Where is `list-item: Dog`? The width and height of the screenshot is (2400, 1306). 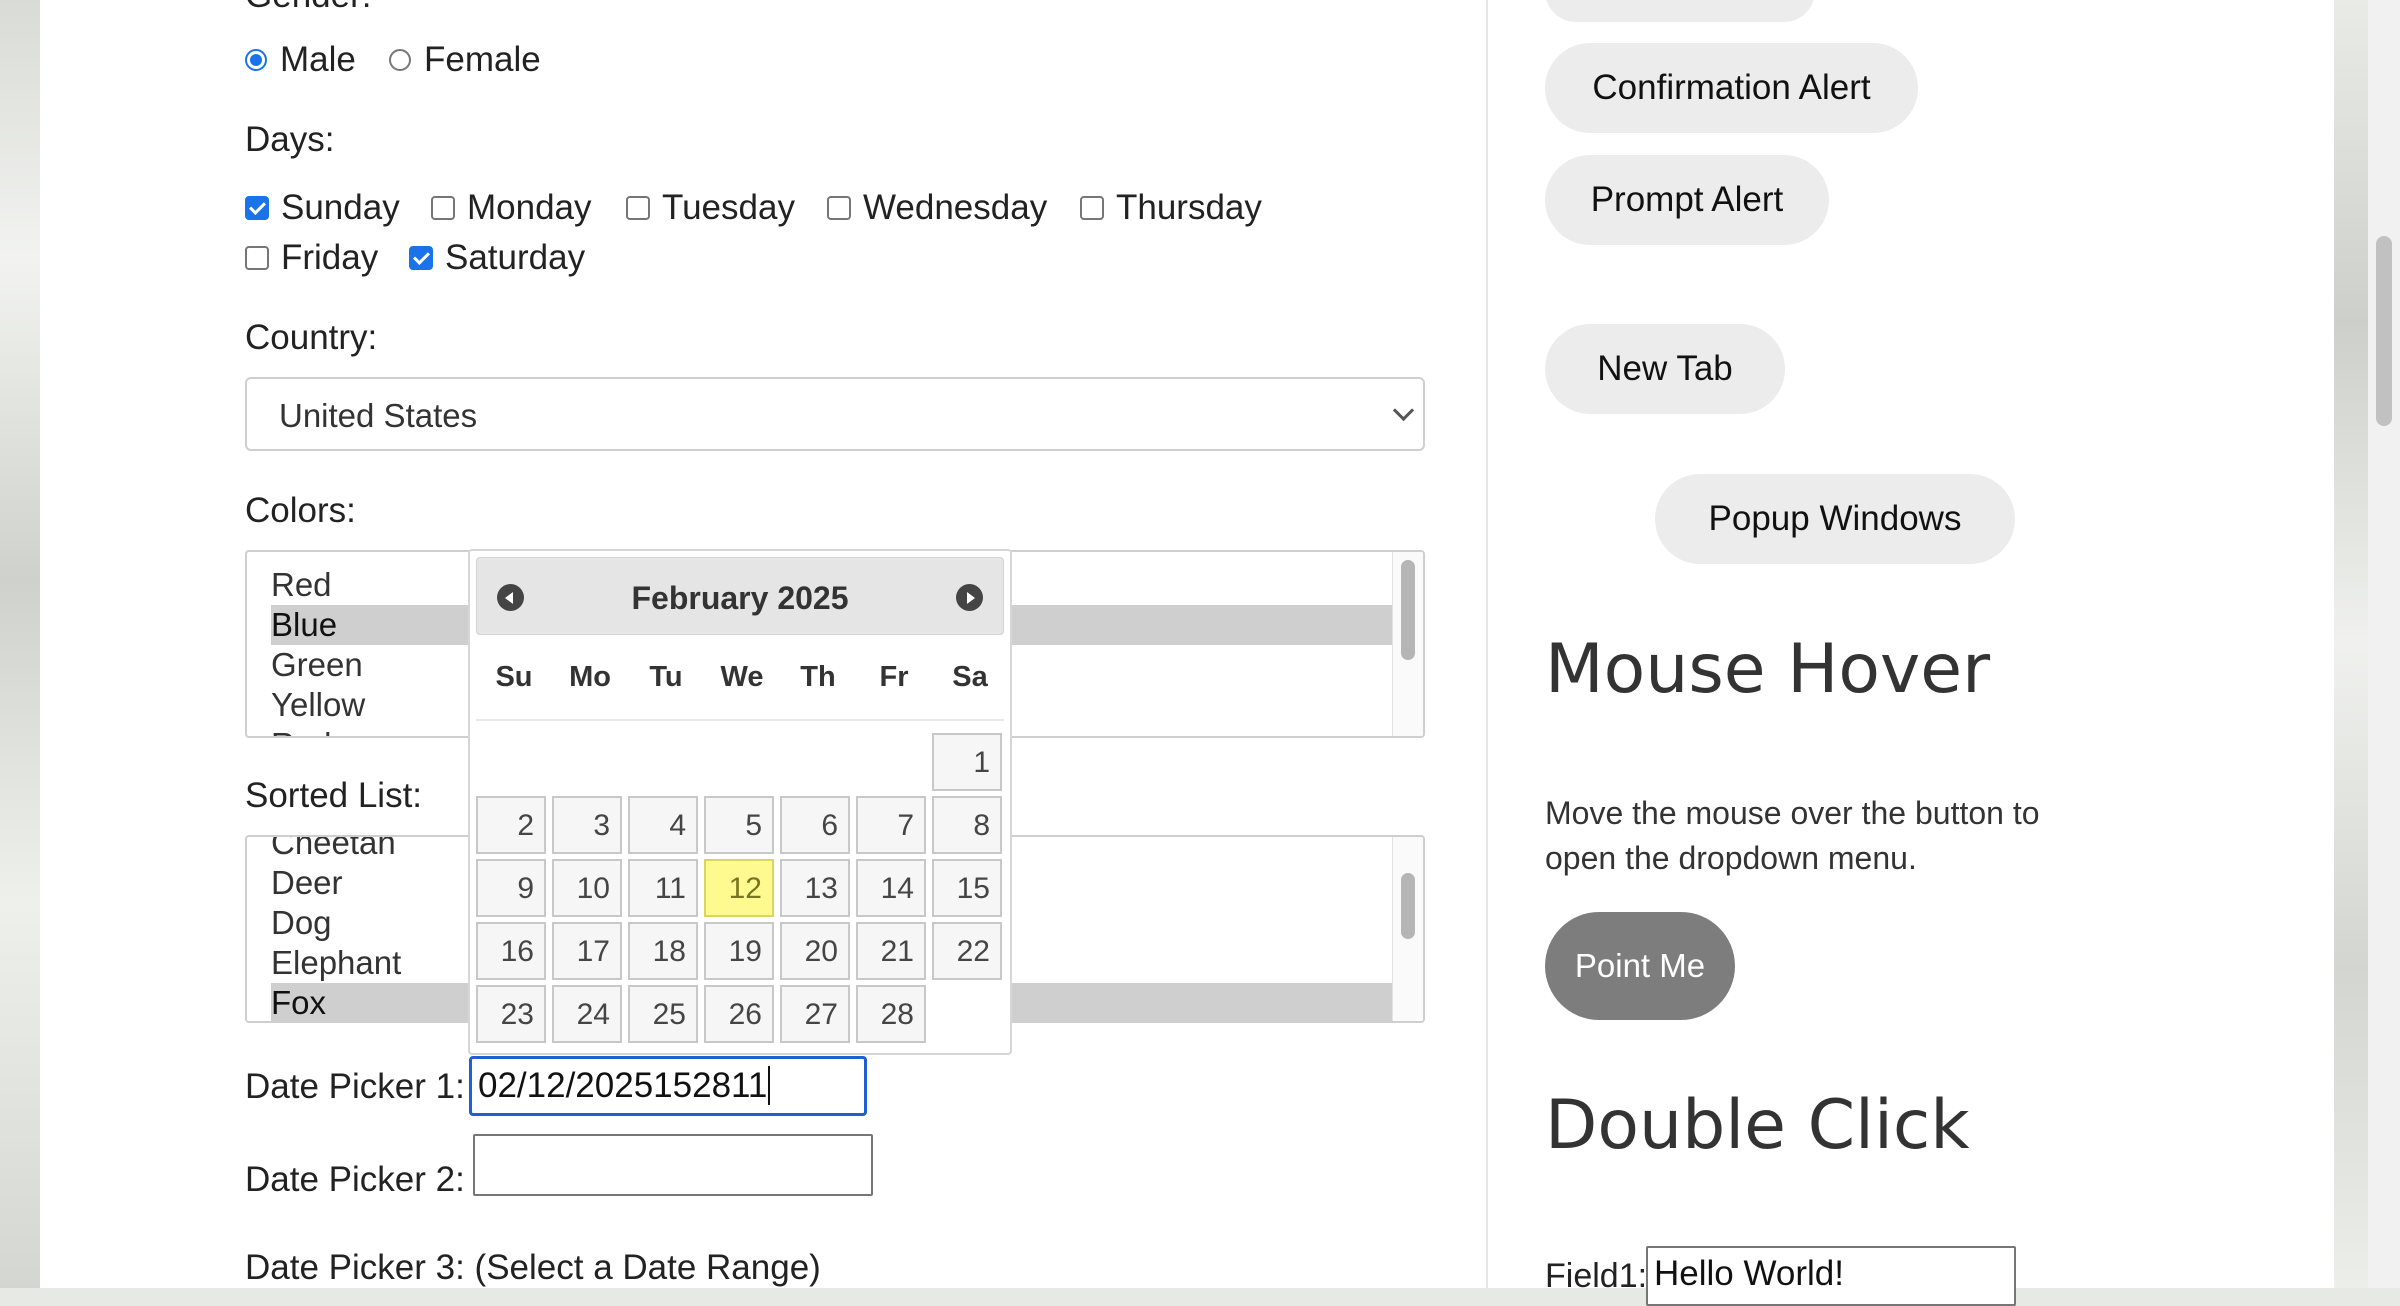
list-item: Dog is located at coordinates (301, 923).